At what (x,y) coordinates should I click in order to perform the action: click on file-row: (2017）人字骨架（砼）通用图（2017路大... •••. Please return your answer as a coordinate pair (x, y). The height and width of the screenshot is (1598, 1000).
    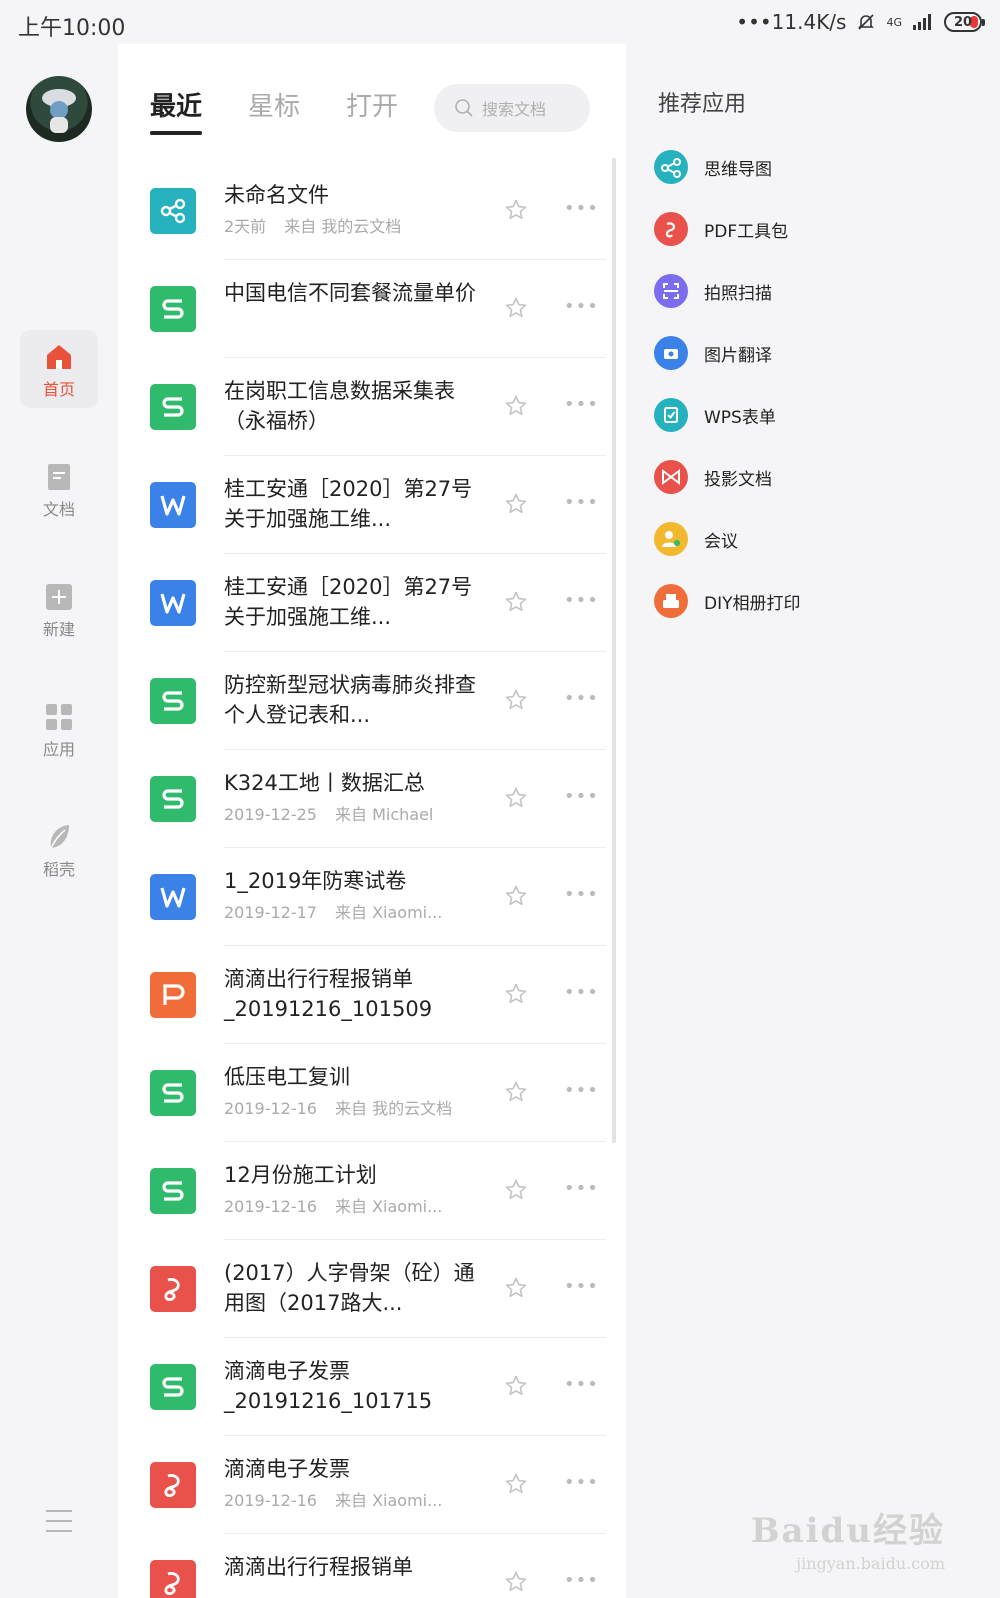
    Looking at the image, I should click on (368, 1289).